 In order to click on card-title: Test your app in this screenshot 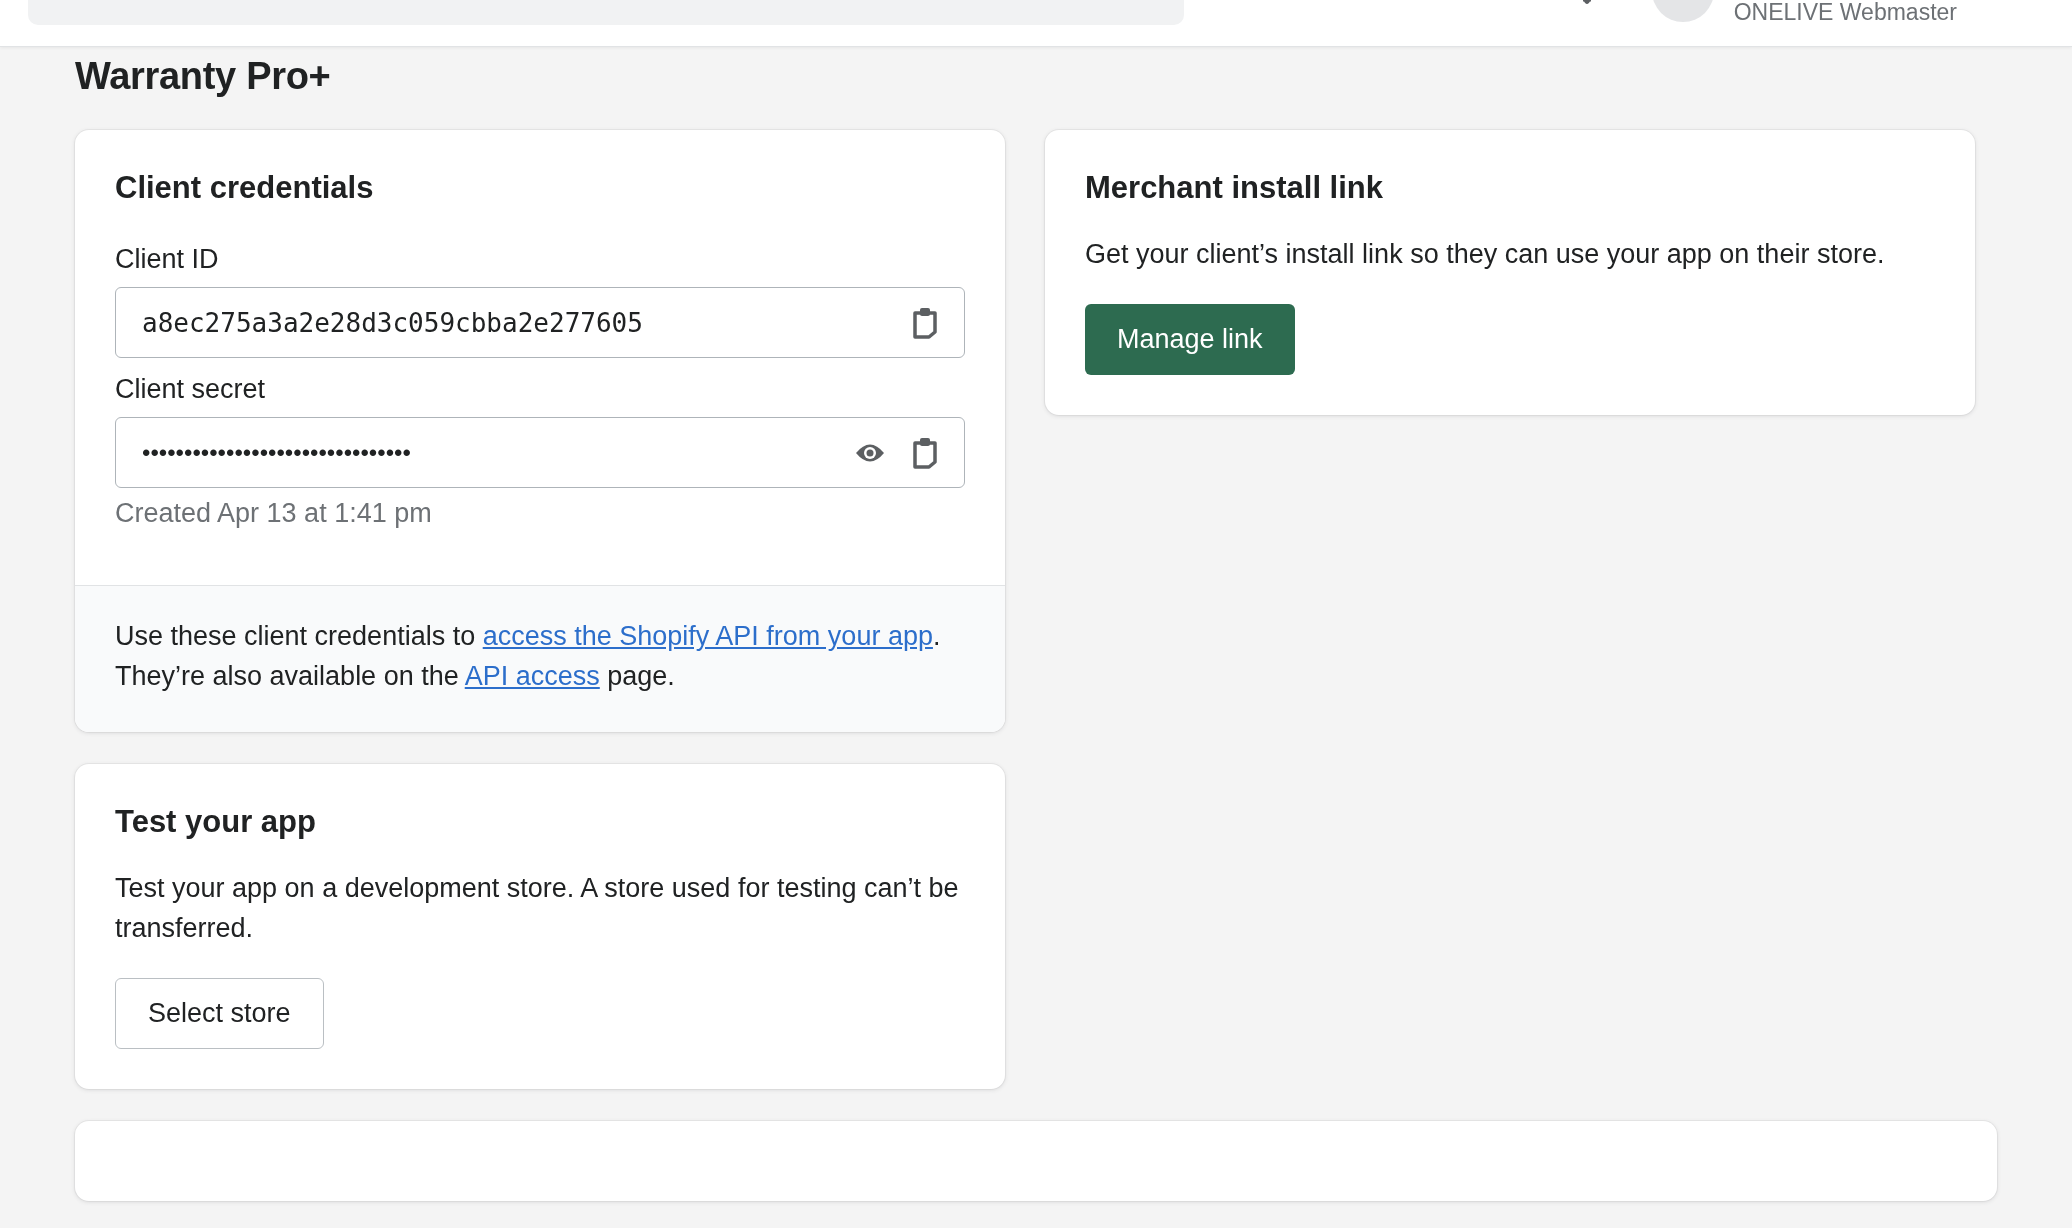, I will do `click(215, 822)`.